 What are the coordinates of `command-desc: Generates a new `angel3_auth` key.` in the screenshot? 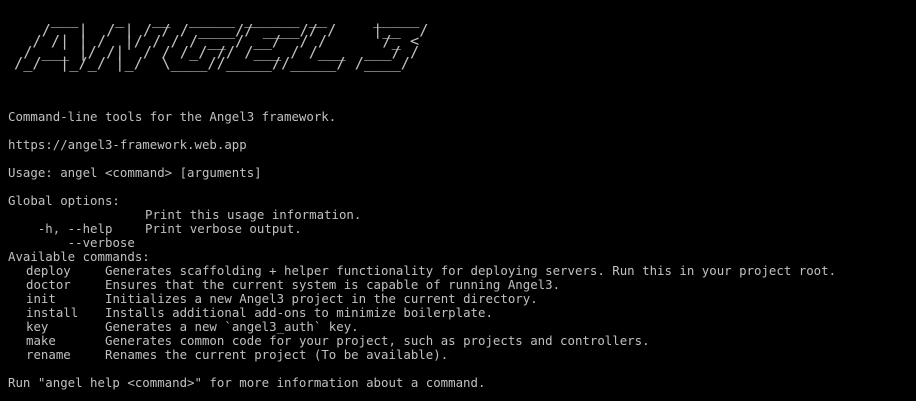 It's located at (232, 326).